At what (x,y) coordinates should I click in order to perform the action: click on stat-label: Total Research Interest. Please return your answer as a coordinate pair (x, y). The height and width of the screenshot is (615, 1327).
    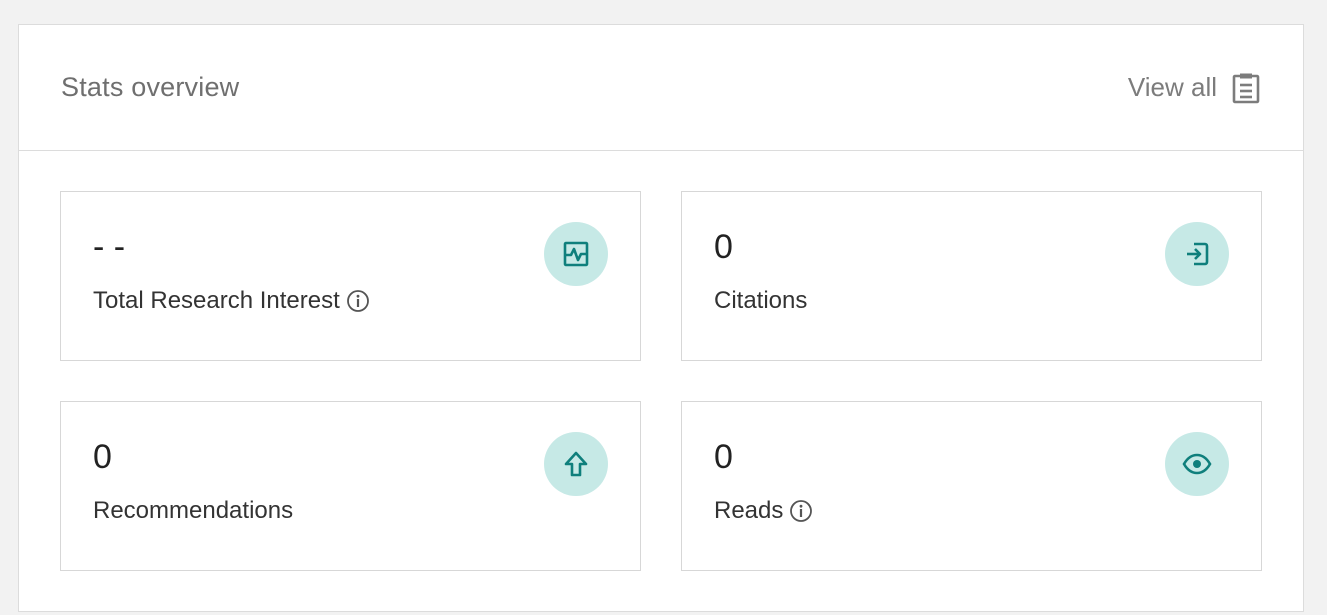
    Looking at the image, I should click on (216, 300).